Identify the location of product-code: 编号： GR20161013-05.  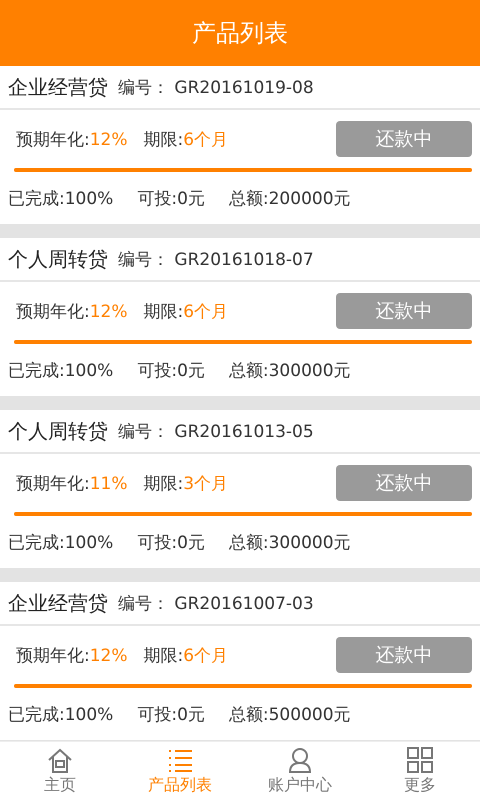
(216, 431).